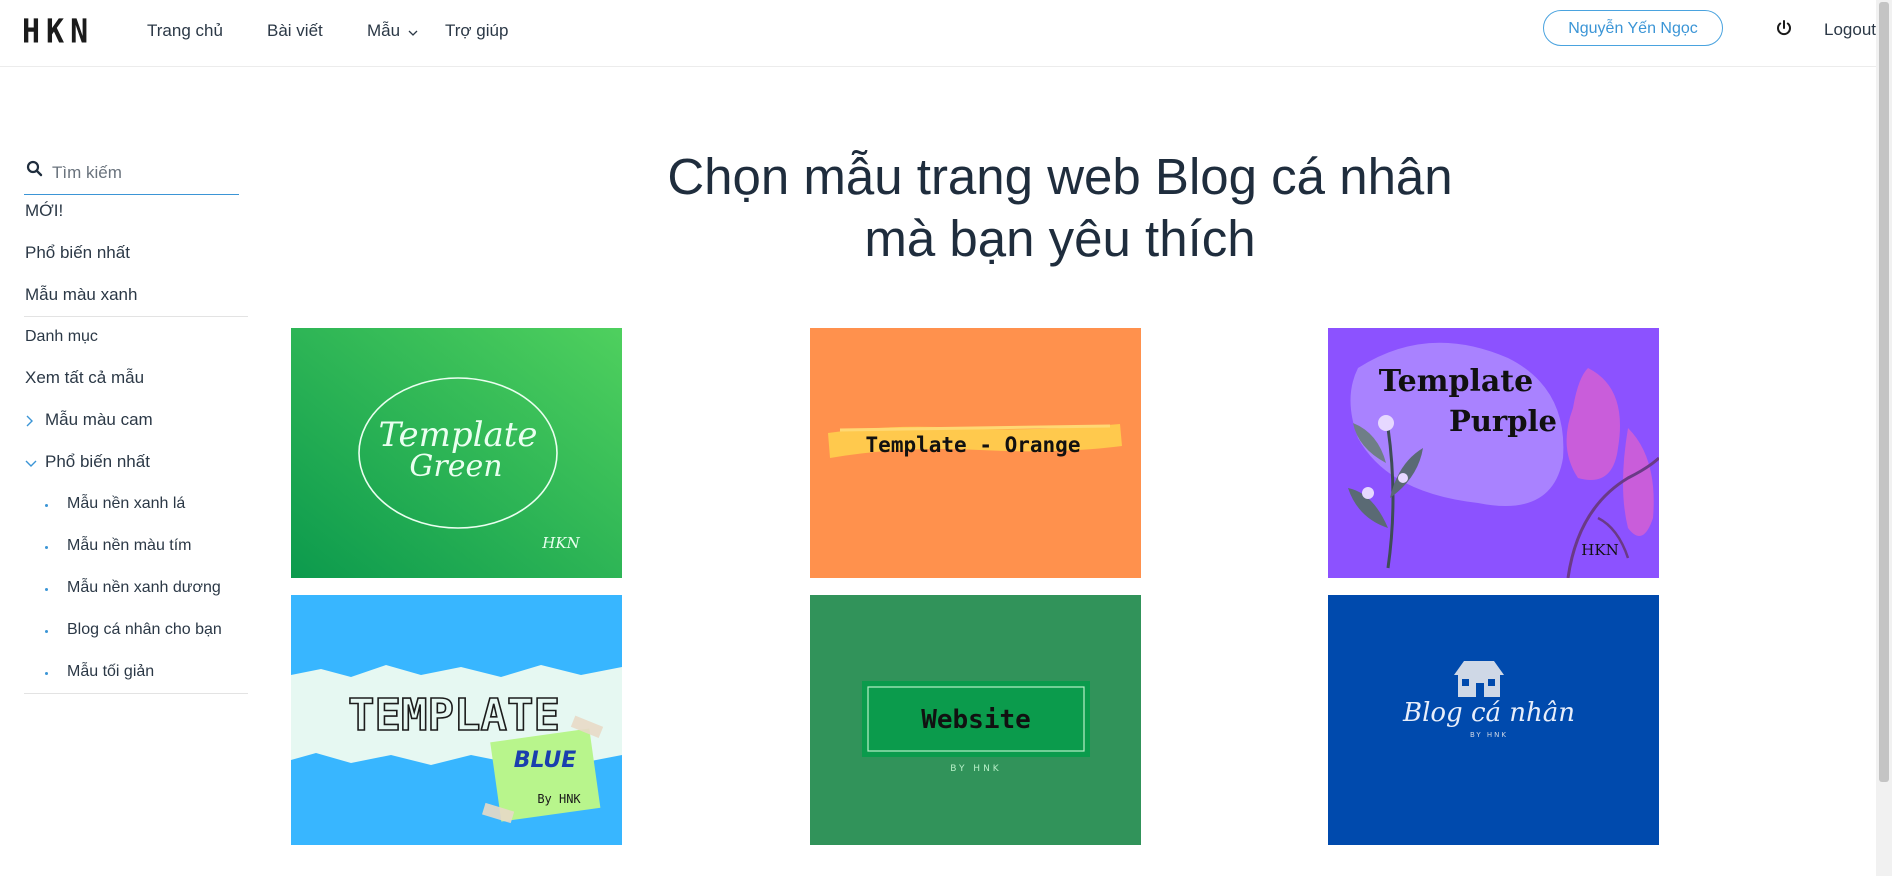  What do you see at coordinates (110, 672) in the screenshot?
I see `sidebar-subitem: Mẫu tối giản` at bounding box center [110, 672].